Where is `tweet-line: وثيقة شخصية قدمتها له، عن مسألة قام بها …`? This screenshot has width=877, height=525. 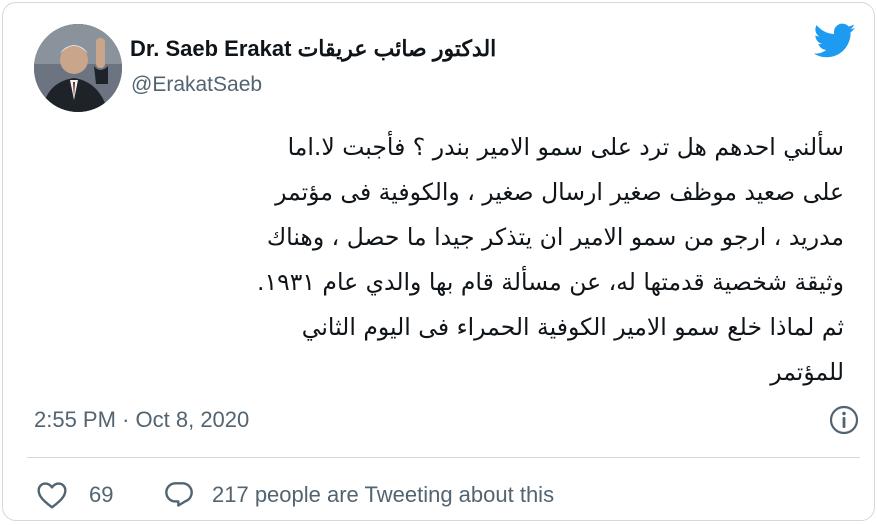 tweet-line: وثيقة شخصية قدمتها له، عن مسألة قام بها … is located at coordinates (550, 282).